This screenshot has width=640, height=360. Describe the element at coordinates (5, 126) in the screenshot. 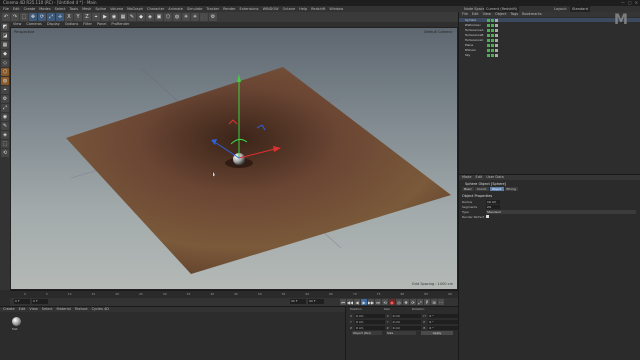

I see `left-tool-11: ✎` at that location.